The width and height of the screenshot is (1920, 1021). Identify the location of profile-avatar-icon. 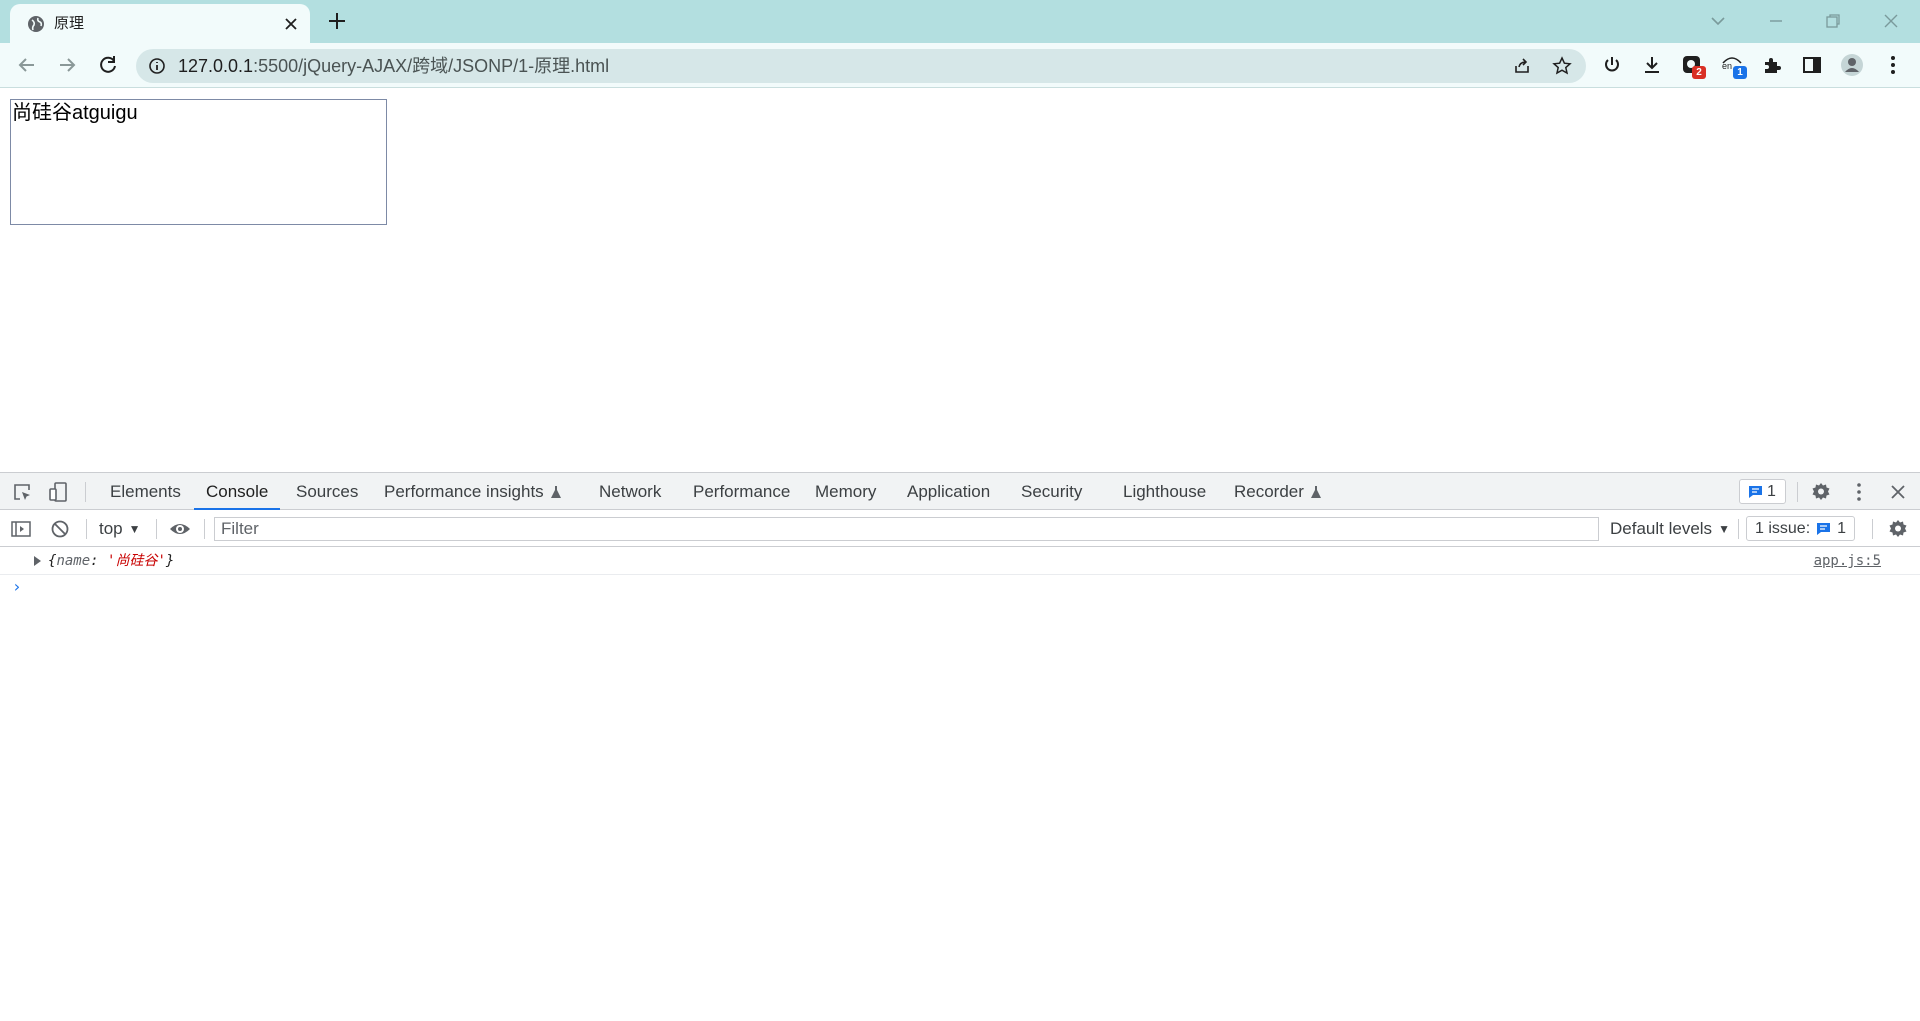
(1852, 65).